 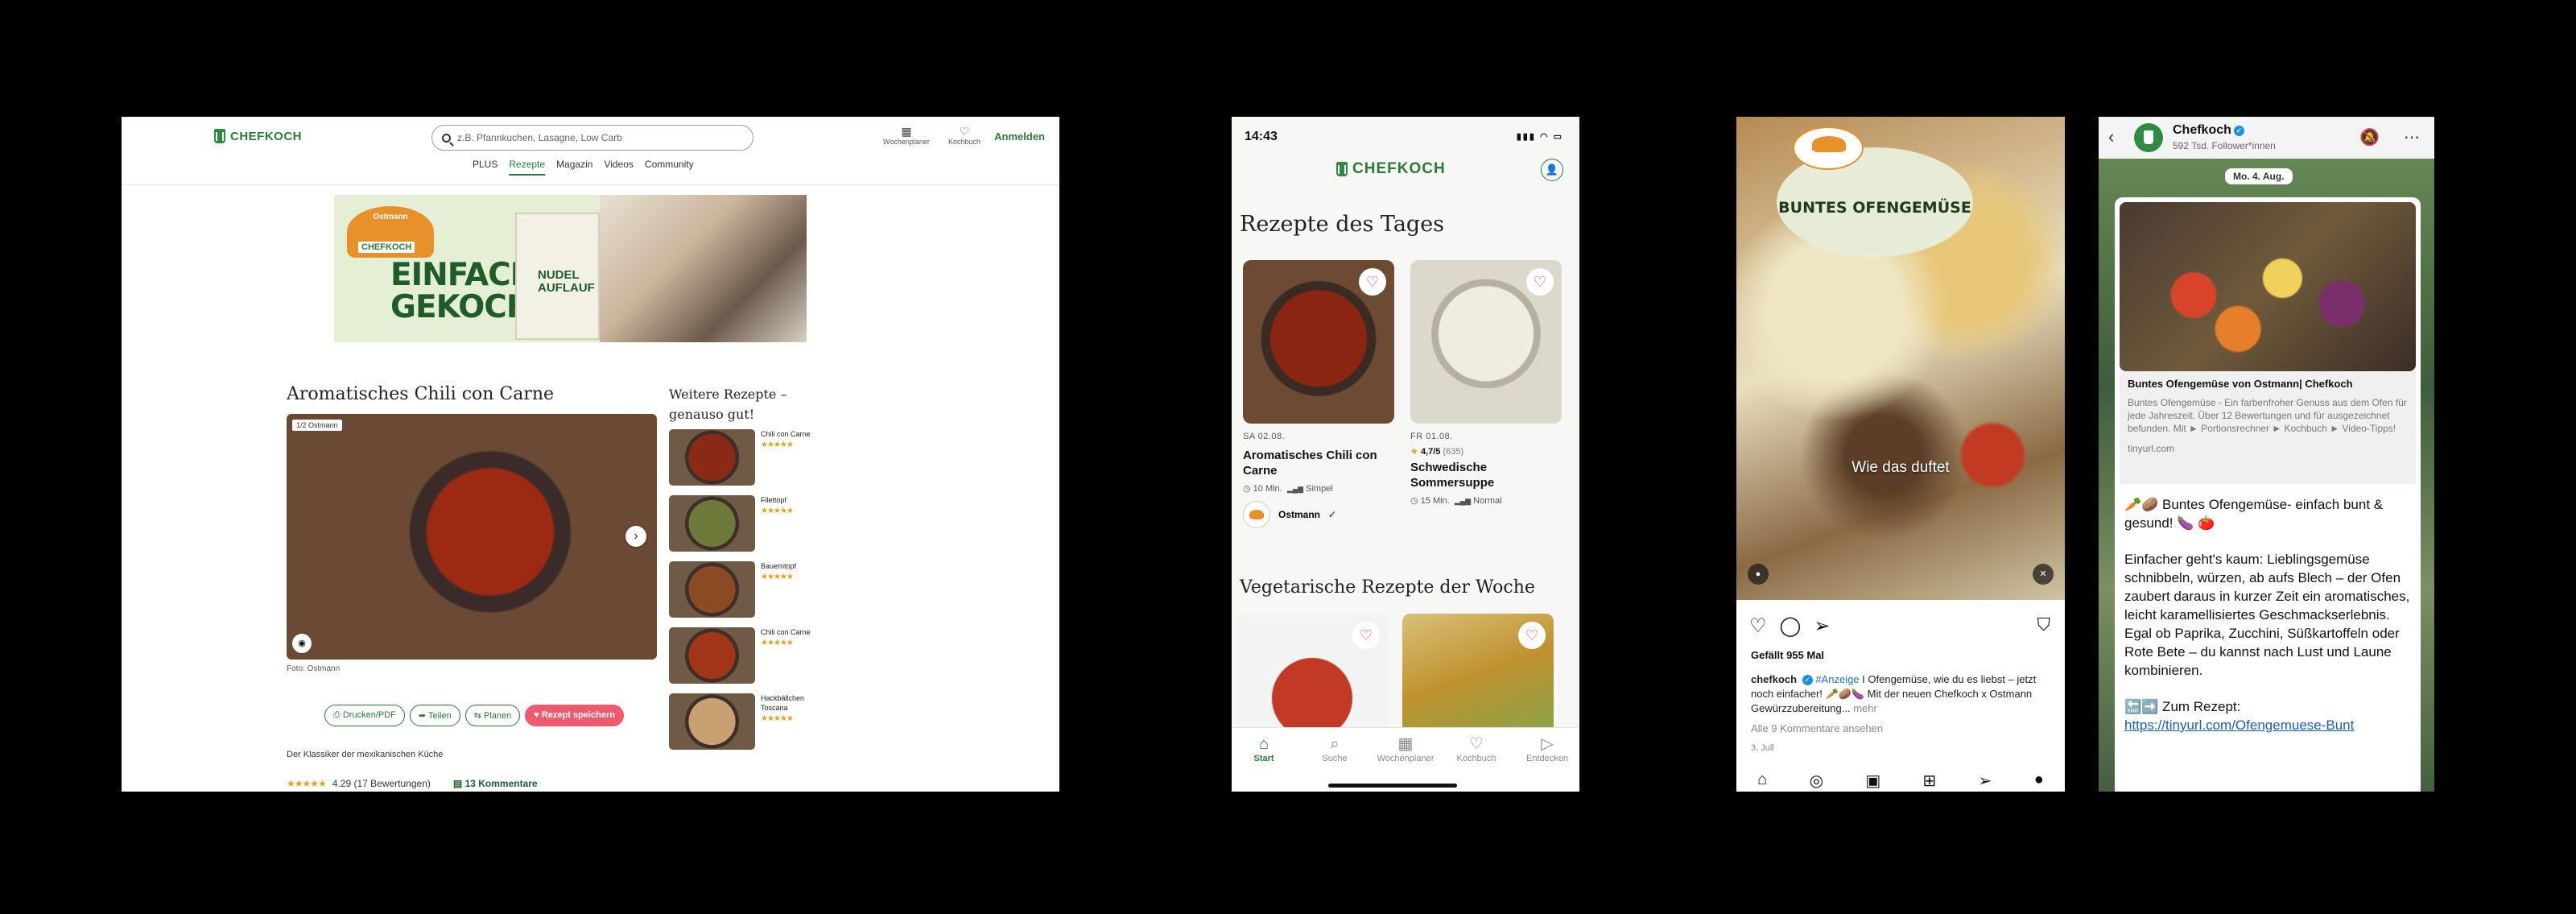 I want to click on wochenplaner-link: ▦ Wochenplaner, so click(x=906, y=135).